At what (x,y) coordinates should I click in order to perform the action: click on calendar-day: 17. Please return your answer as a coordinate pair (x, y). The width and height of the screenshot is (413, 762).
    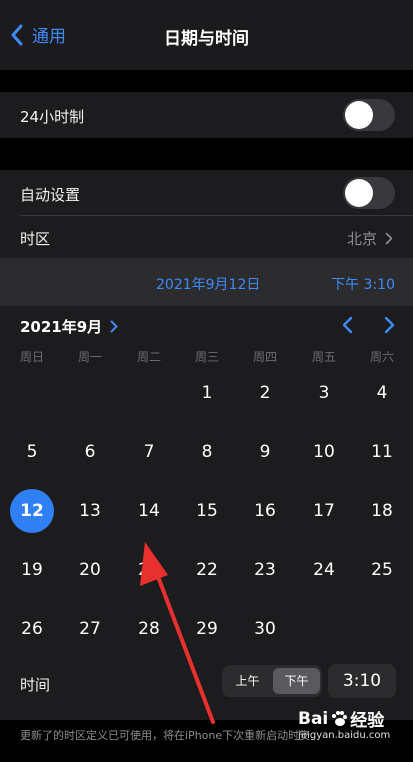
    Looking at the image, I should click on (324, 511).